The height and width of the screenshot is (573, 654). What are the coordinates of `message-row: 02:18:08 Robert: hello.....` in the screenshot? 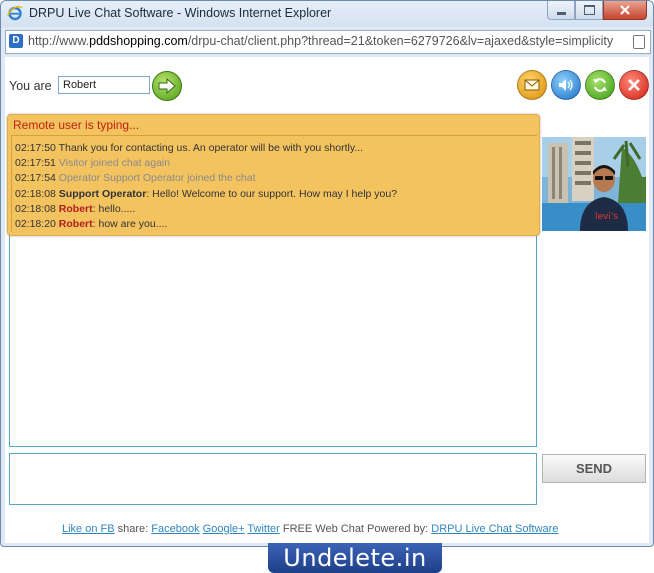 It's located at (75, 209).